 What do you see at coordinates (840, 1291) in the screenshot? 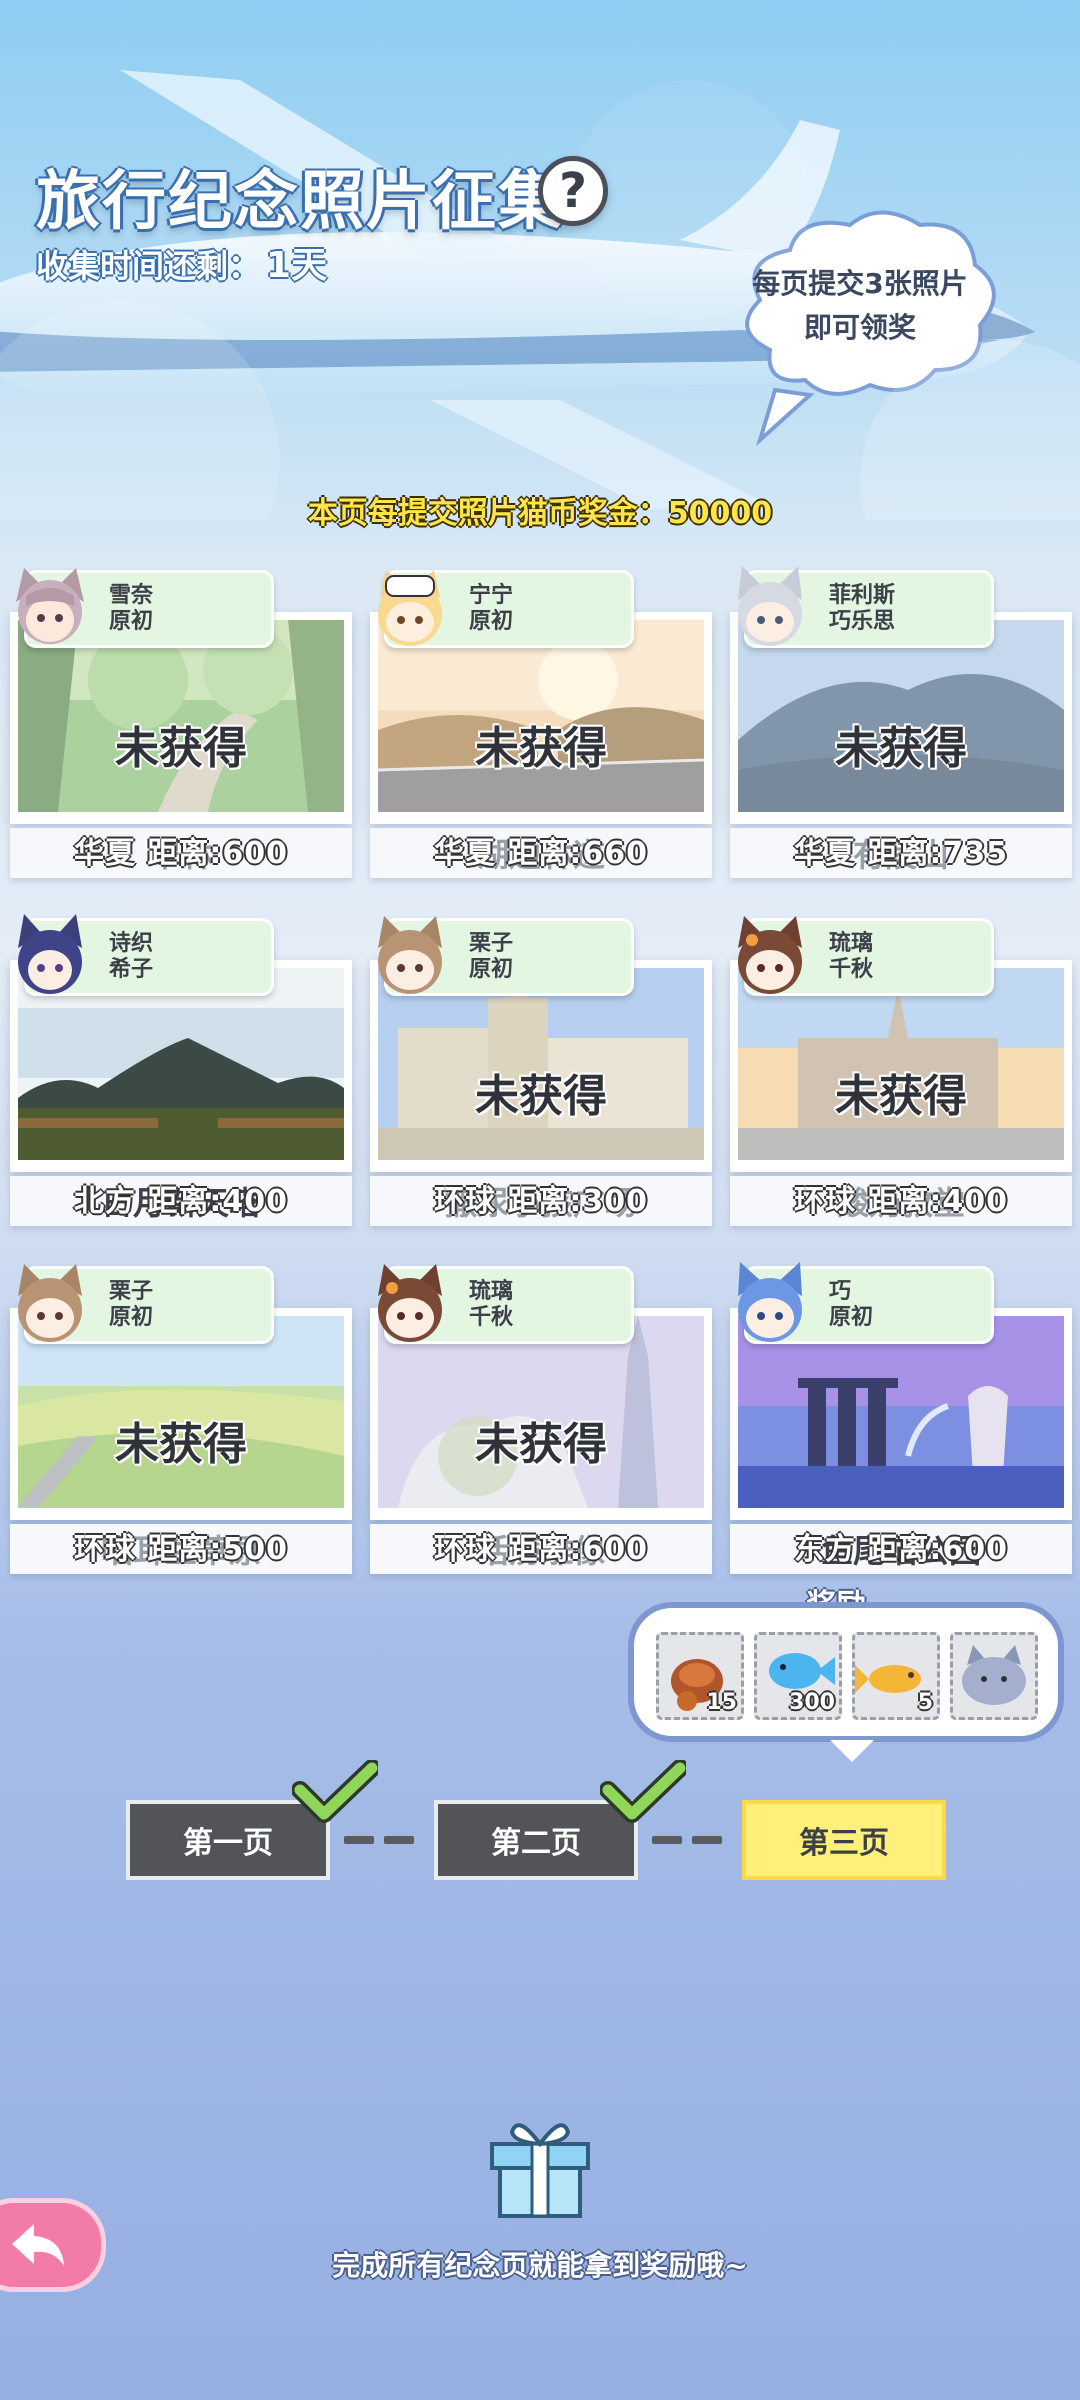
I see `character-name: 巧` at bounding box center [840, 1291].